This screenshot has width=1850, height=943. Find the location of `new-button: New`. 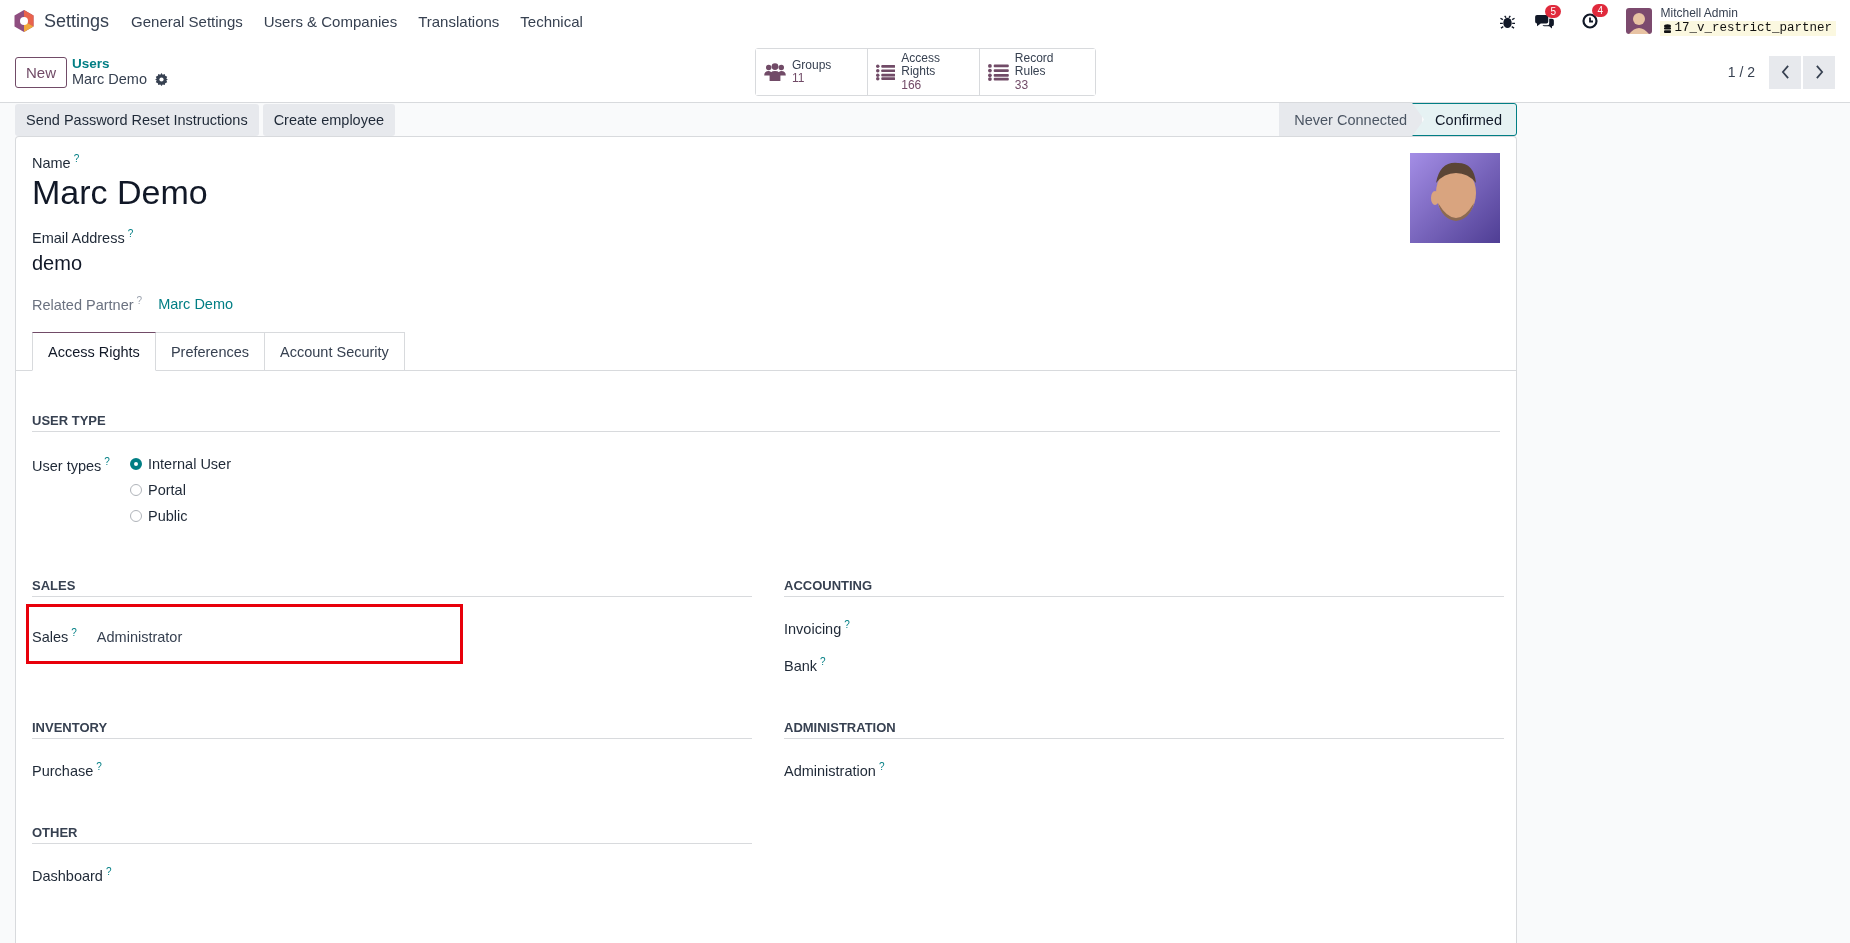

new-button: New is located at coordinates (41, 72).